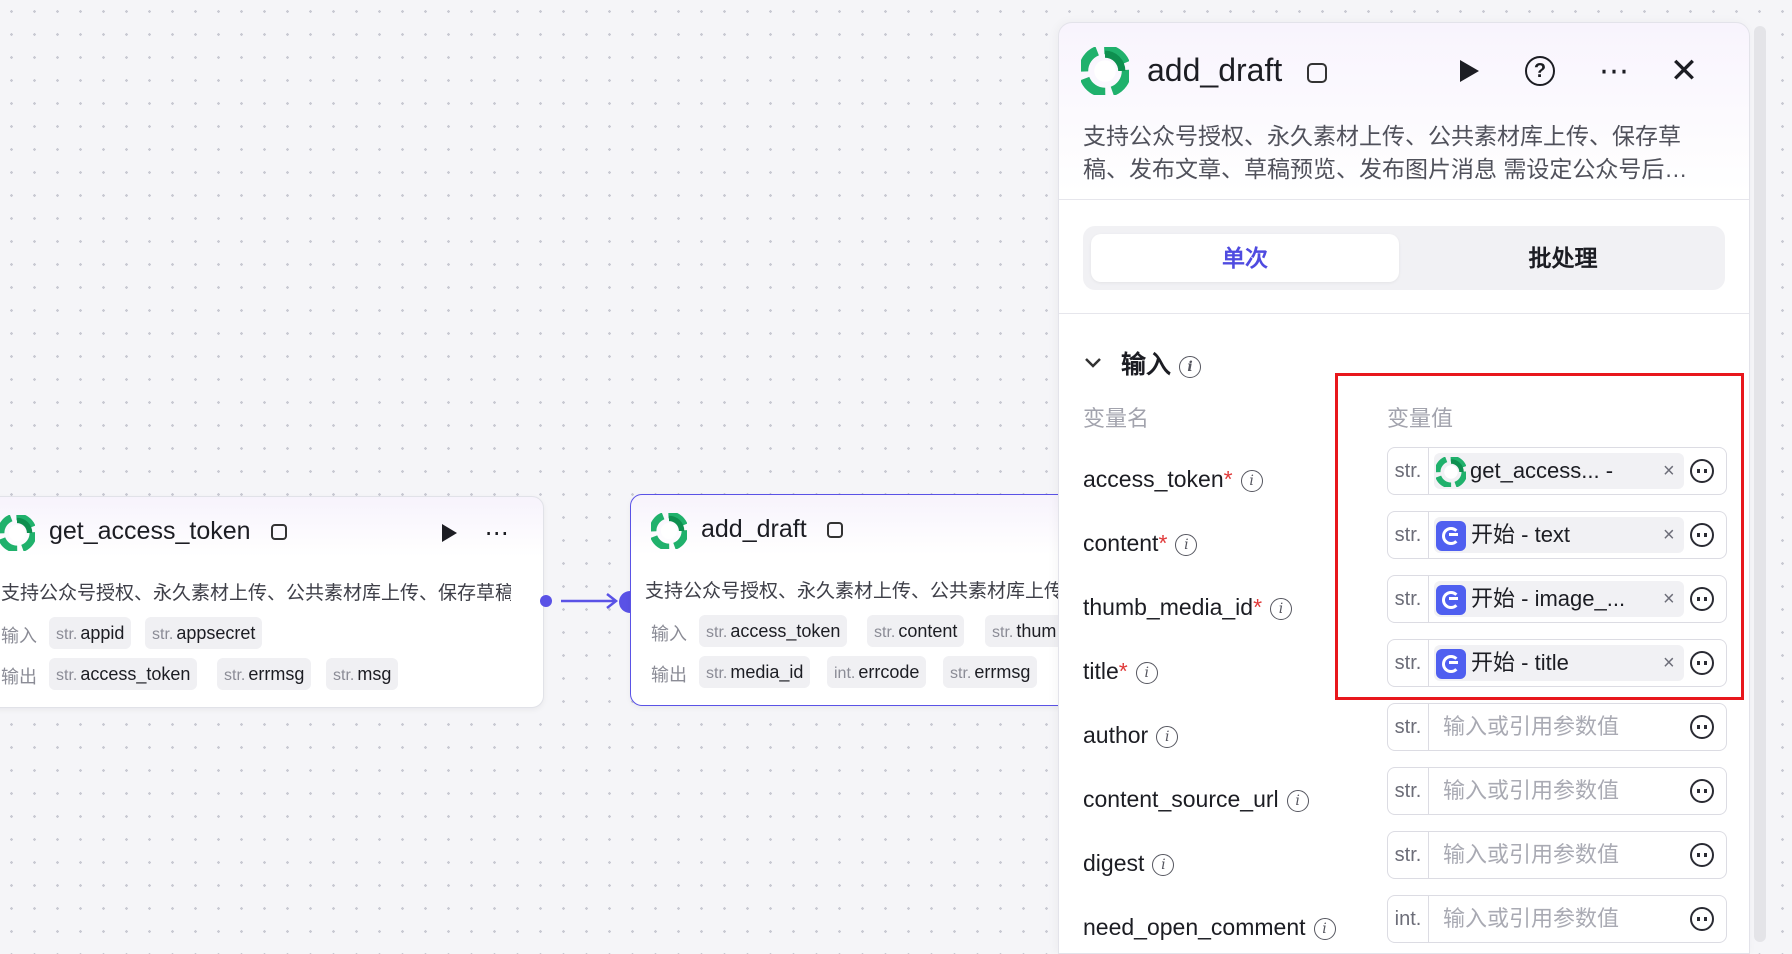 This screenshot has width=1792, height=954. What do you see at coordinates (754, 529) in the screenshot?
I see `node-title: add_draft` at bounding box center [754, 529].